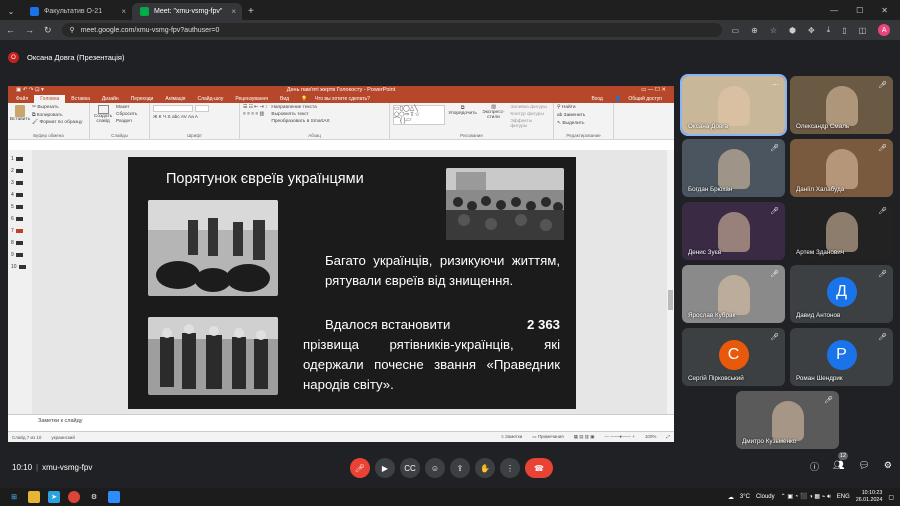 This screenshot has height=506, width=900. Describe the element at coordinates (596, 99) in the screenshot. I see `ppt-signin: Вход` at that location.